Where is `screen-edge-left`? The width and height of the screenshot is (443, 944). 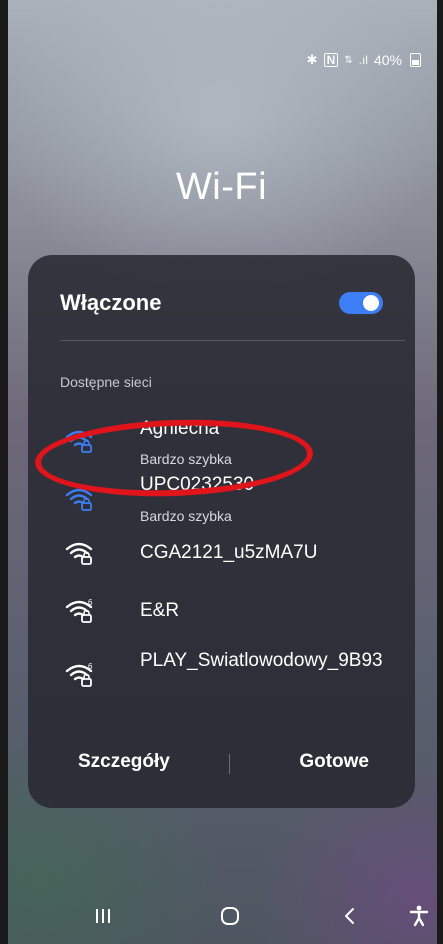
screen-edge-left is located at coordinates (4, 472).